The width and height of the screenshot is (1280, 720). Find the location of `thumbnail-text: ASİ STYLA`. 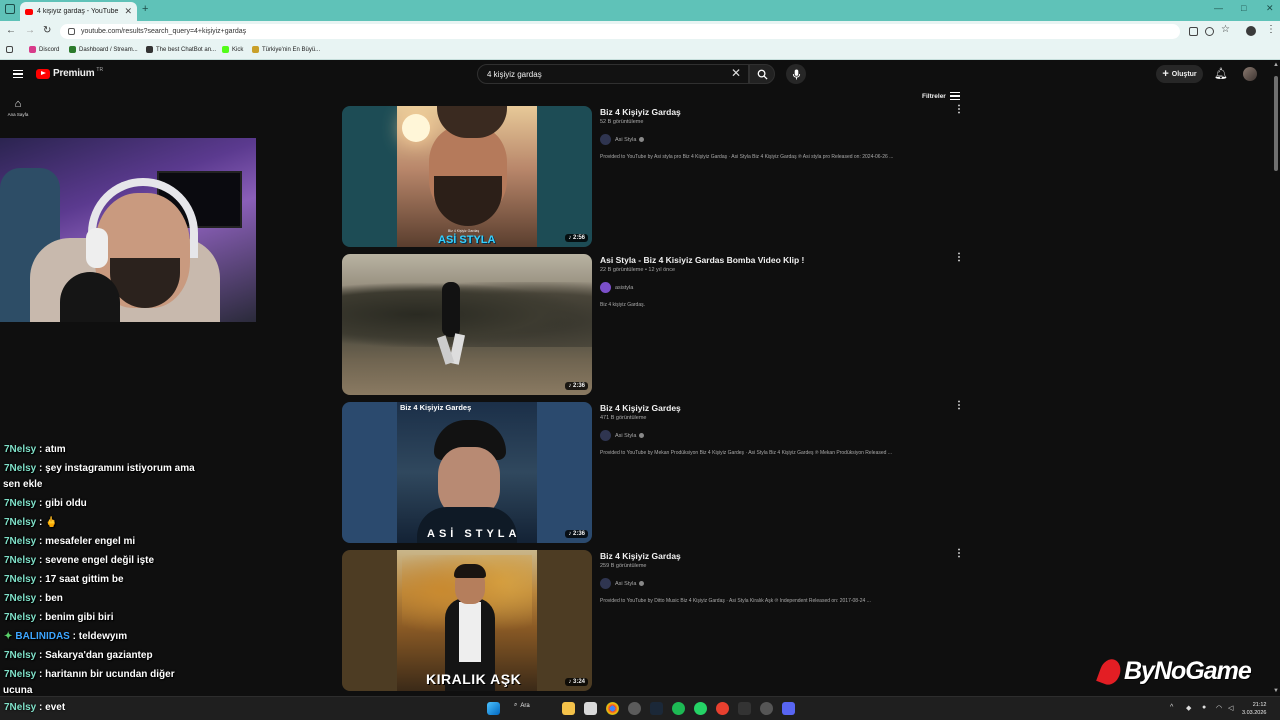

thumbnail-text: ASİ STYLA is located at coordinates (467, 240).